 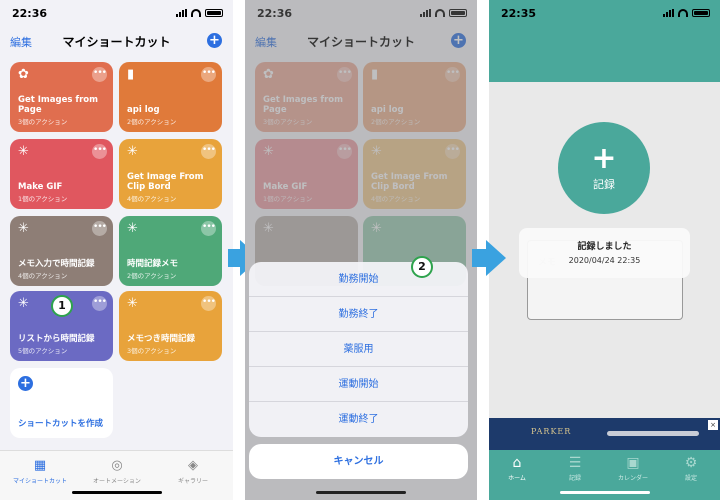 I want to click on flow-arrow, so click(x=479, y=258).